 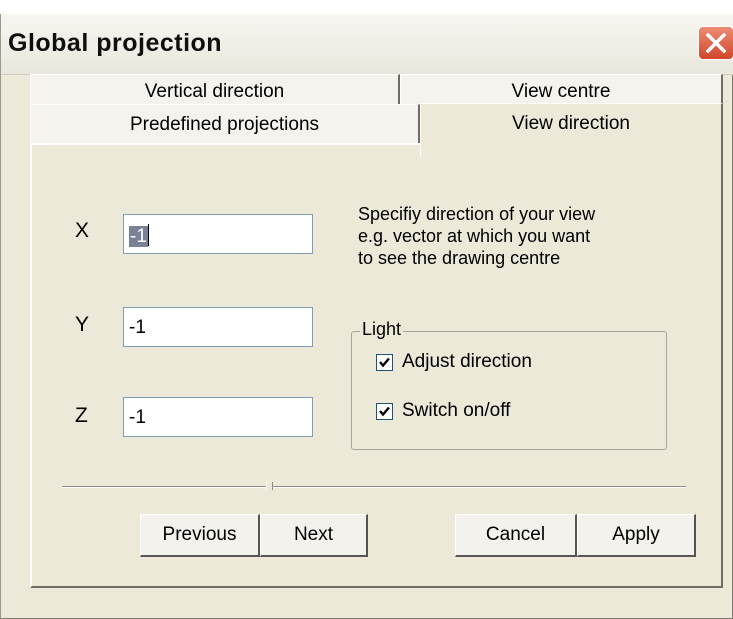 What do you see at coordinates (148, 235) in the screenshot?
I see `text-caret` at bounding box center [148, 235].